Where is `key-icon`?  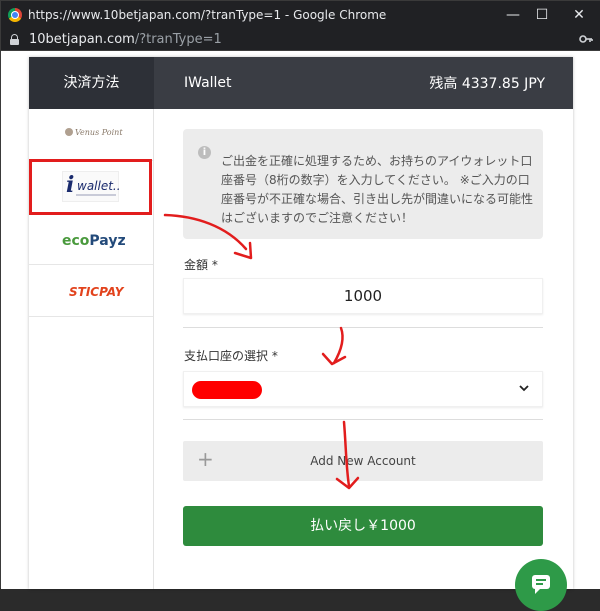
key-icon is located at coordinates (586, 40).